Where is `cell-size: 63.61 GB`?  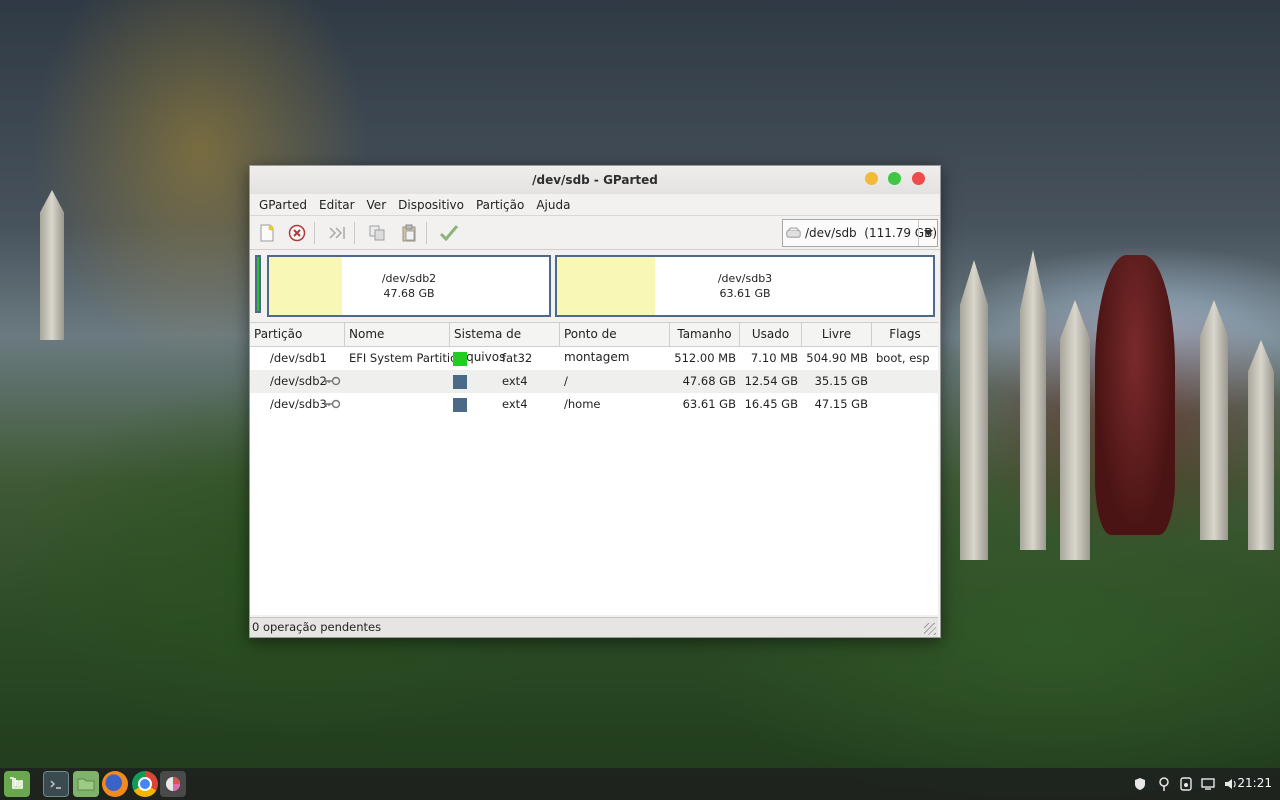
cell-size: 63.61 GB is located at coordinates (709, 404).